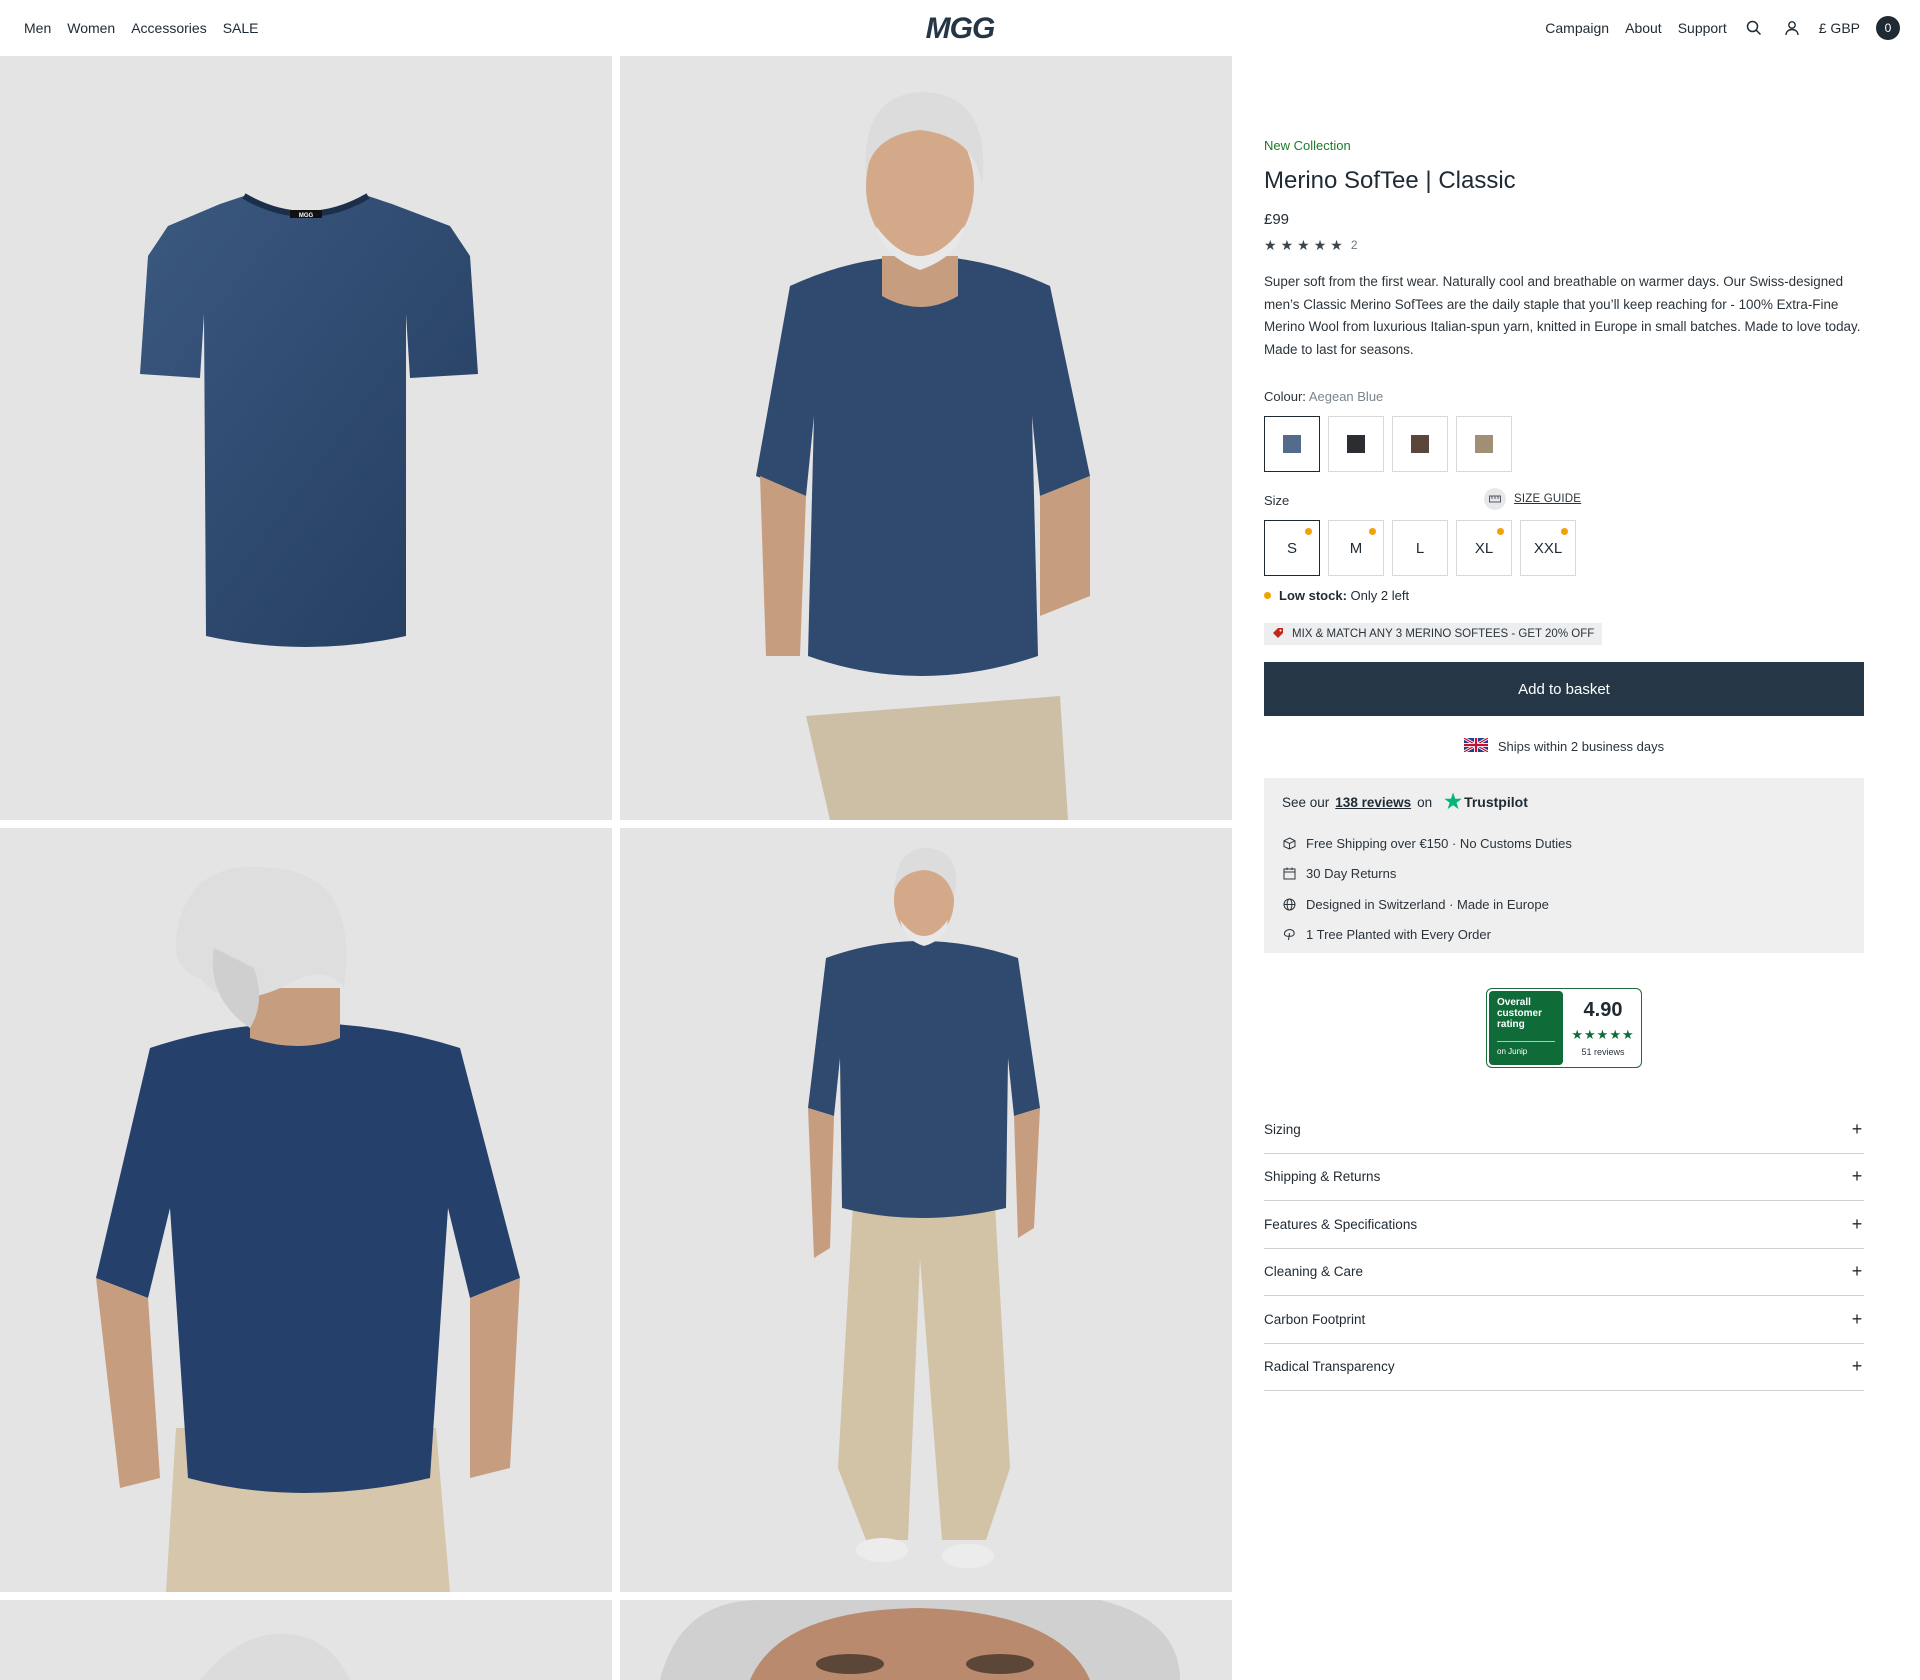 This screenshot has width=1920, height=1680. I want to click on model-full-illustration, so click(924, 1208).